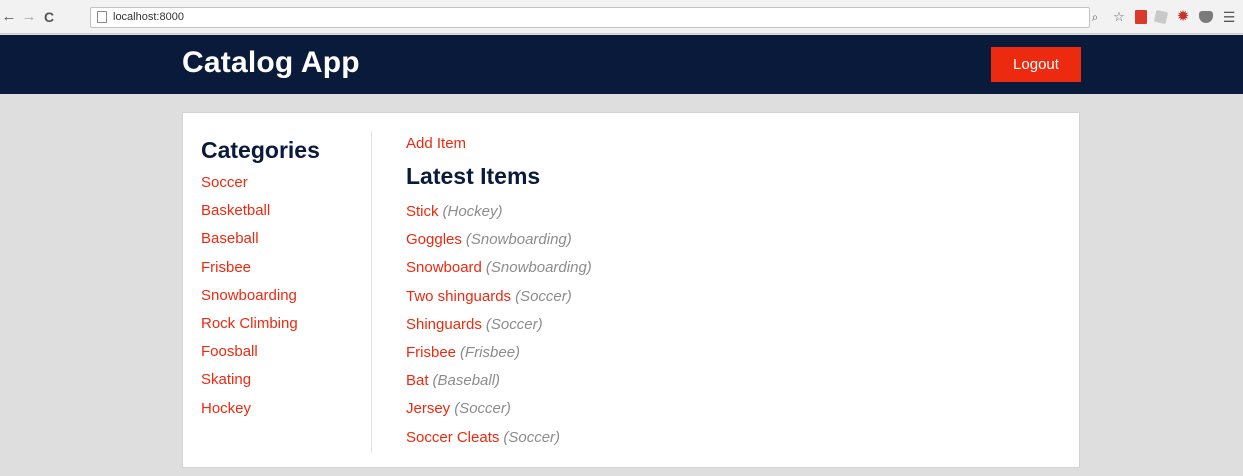  Describe the element at coordinates (371, 292) in the screenshot. I see `column-divider` at that location.